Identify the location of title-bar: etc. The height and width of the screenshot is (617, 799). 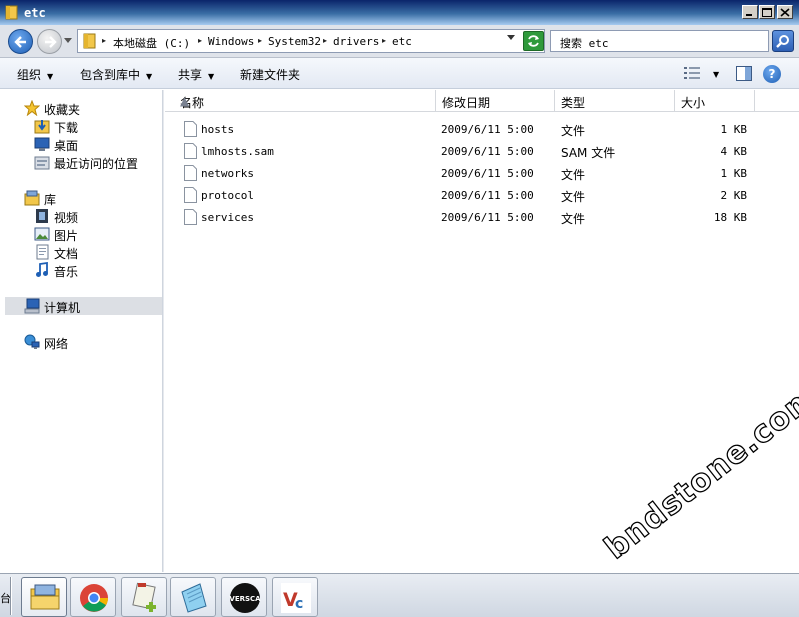
(399, 12).